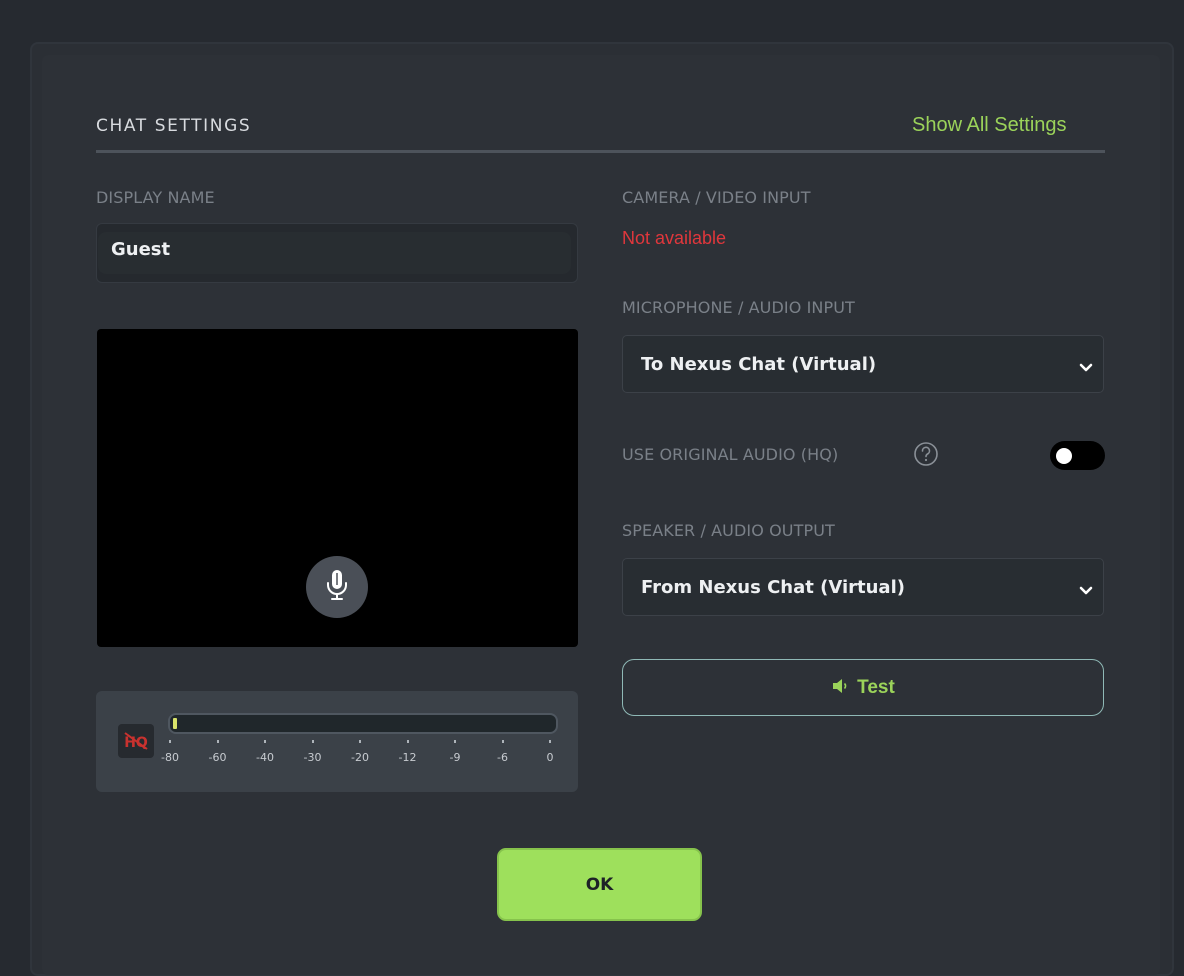 Image resolution: width=1184 pixels, height=976 pixels. I want to click on meter-tick-label: 0, so click(550, 757).